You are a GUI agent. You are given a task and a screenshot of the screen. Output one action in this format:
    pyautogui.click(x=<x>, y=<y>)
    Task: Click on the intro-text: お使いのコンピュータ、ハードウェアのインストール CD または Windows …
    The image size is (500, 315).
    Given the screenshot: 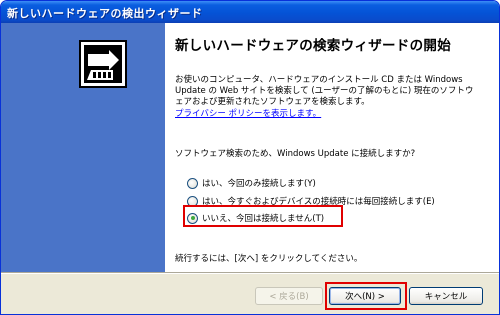 What is the action you would take?
    pyautogui.click(x=335, y=91)
    